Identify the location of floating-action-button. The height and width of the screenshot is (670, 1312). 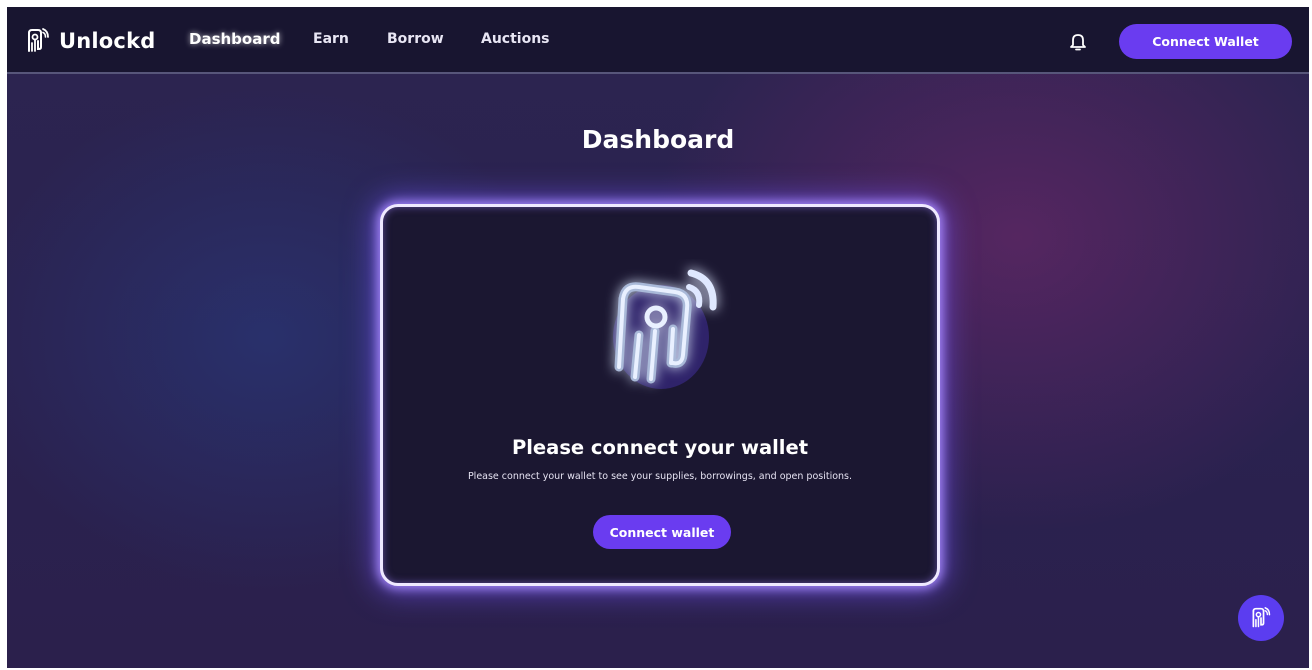
(1261, 618).